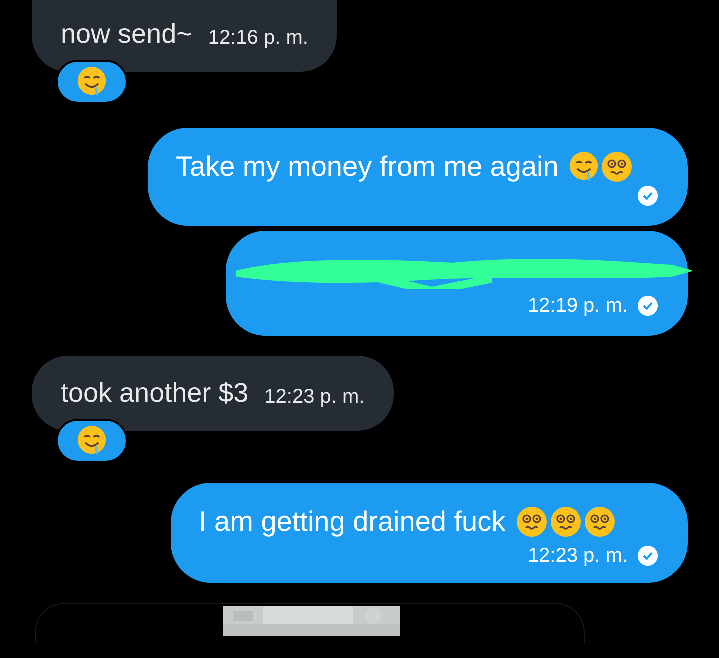  What do you see at coordinates (258, 38) in the screenshot?
I see `message-time: 12:16 p. m.` at bounding box center [258, 38].